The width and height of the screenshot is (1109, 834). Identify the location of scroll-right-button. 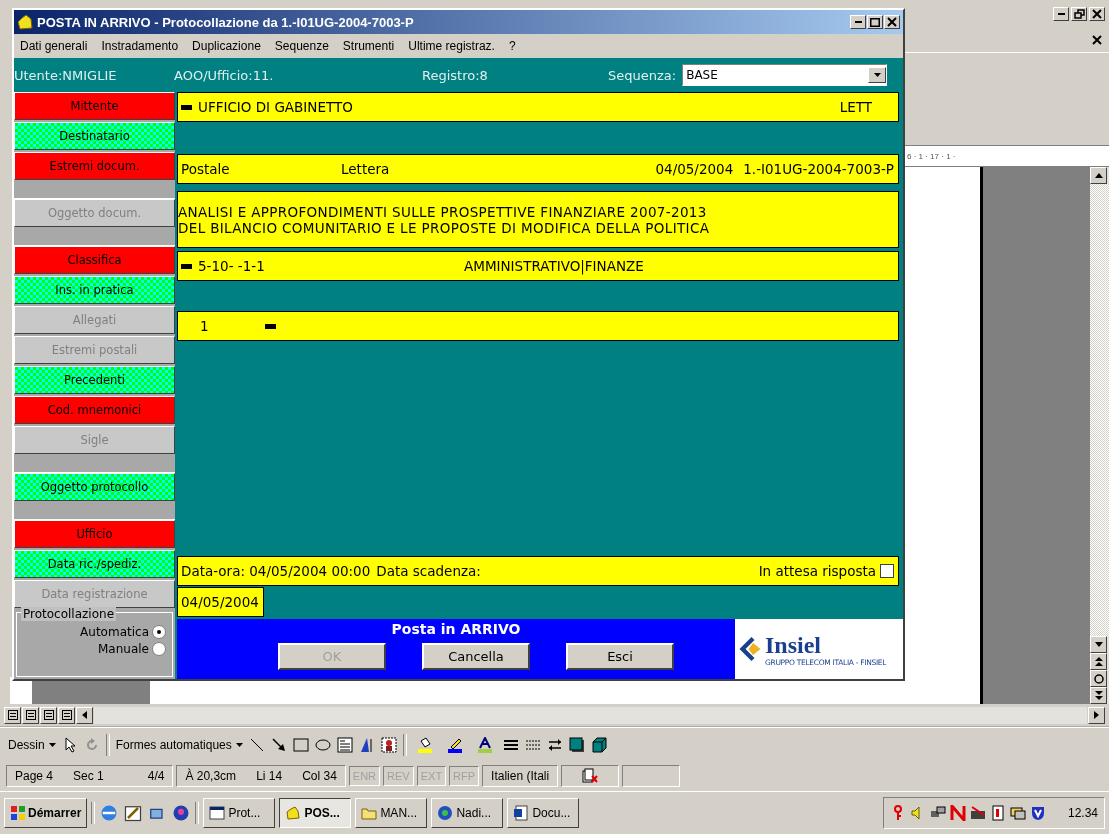
(1096, 715).